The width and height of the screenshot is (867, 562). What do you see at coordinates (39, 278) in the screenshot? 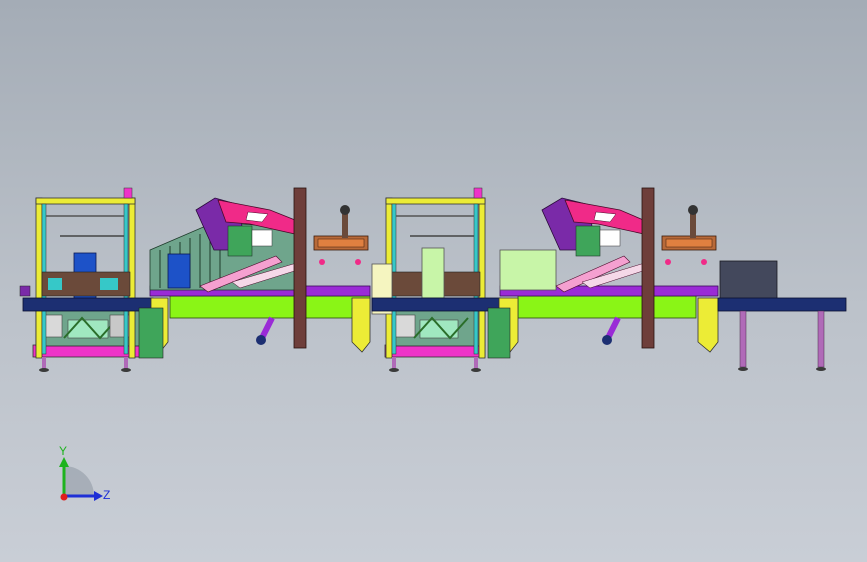
I see `frame-post-left-a` at bounding box center [39, 278].